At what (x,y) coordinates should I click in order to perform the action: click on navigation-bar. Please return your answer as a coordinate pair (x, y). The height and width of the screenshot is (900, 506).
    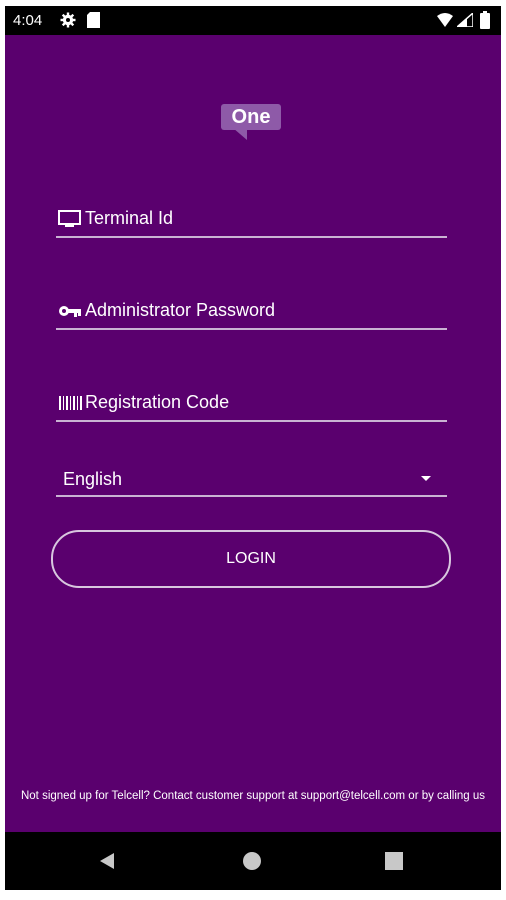
    Looking at the image, I should click on (253, 861).